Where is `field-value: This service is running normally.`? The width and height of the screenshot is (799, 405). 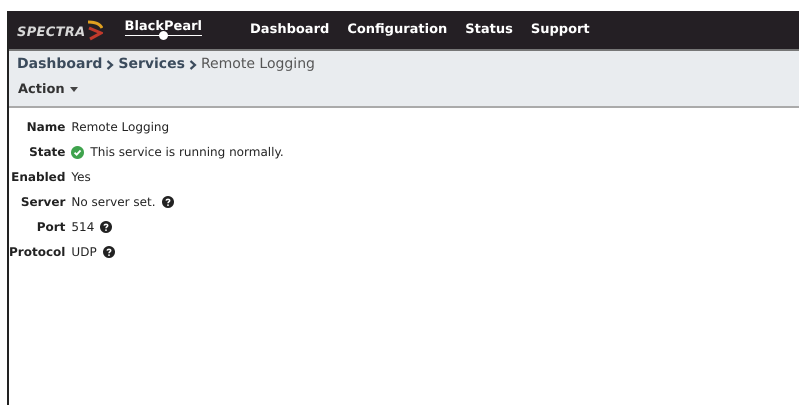 field-value: This service is running normally. is located at coordinates (187, 152).